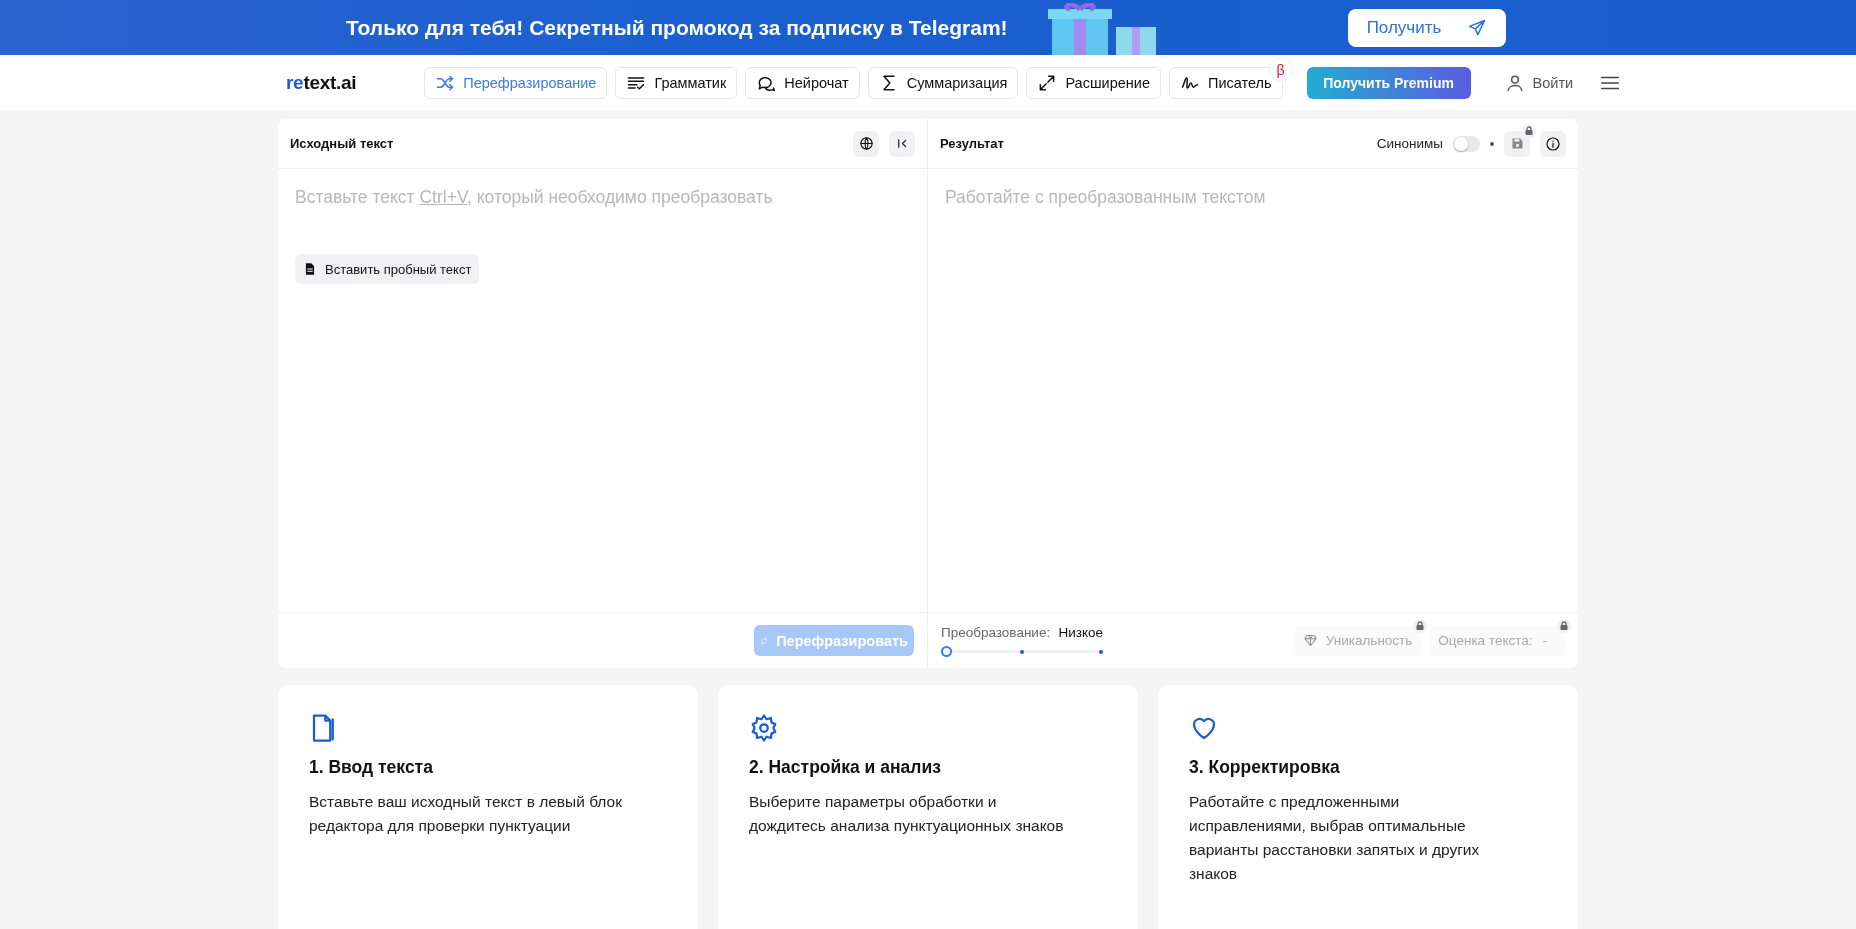  I want to click on transformation-label: Преобразование:, so click(996, 632).